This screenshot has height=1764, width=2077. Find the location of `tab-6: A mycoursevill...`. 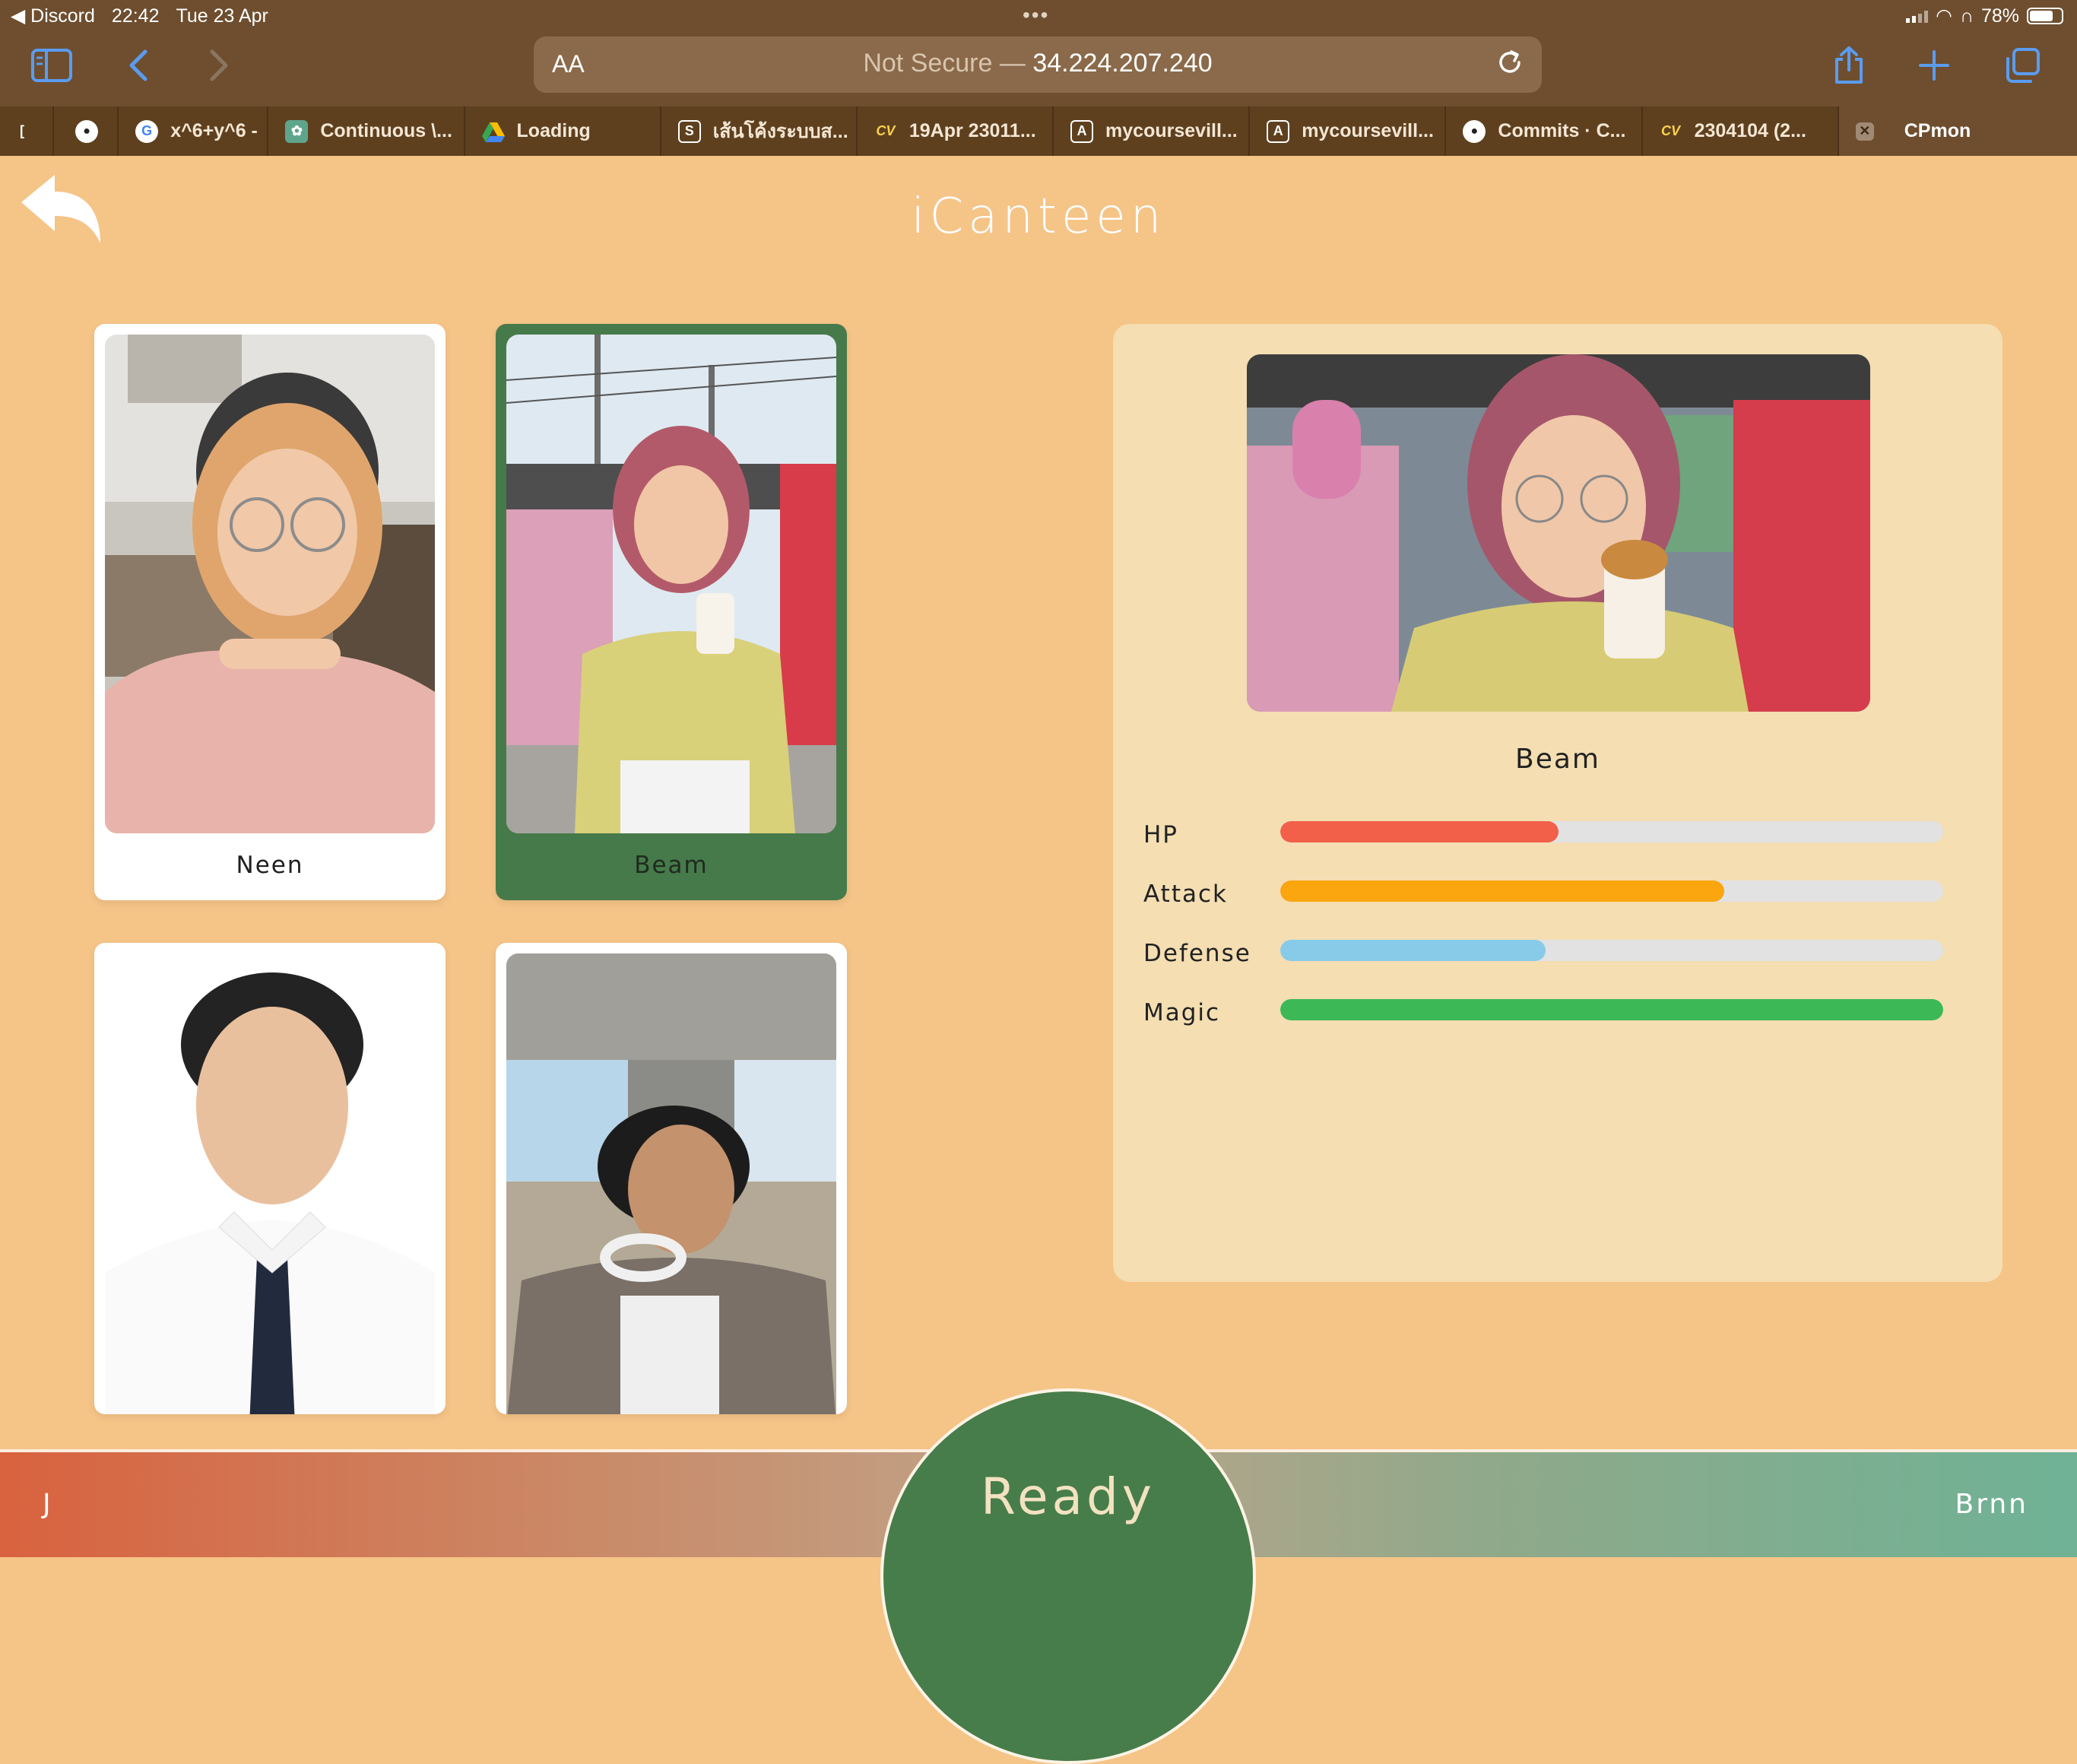

tab-6: A mycoursevill... is located at coordinates (1150, 131).